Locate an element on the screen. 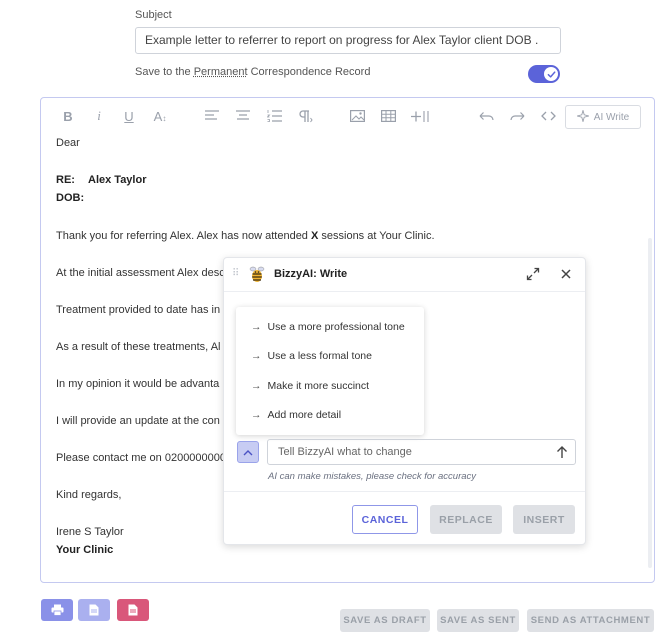 The width and height of the screenshot is (670, 642). document-icon is located at coordinates (94, 610).